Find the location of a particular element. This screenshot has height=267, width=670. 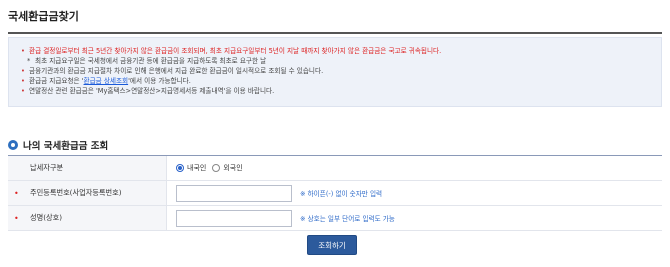

taxpayer-type-label: 납세자구분 is located at coordinates (87, 168).